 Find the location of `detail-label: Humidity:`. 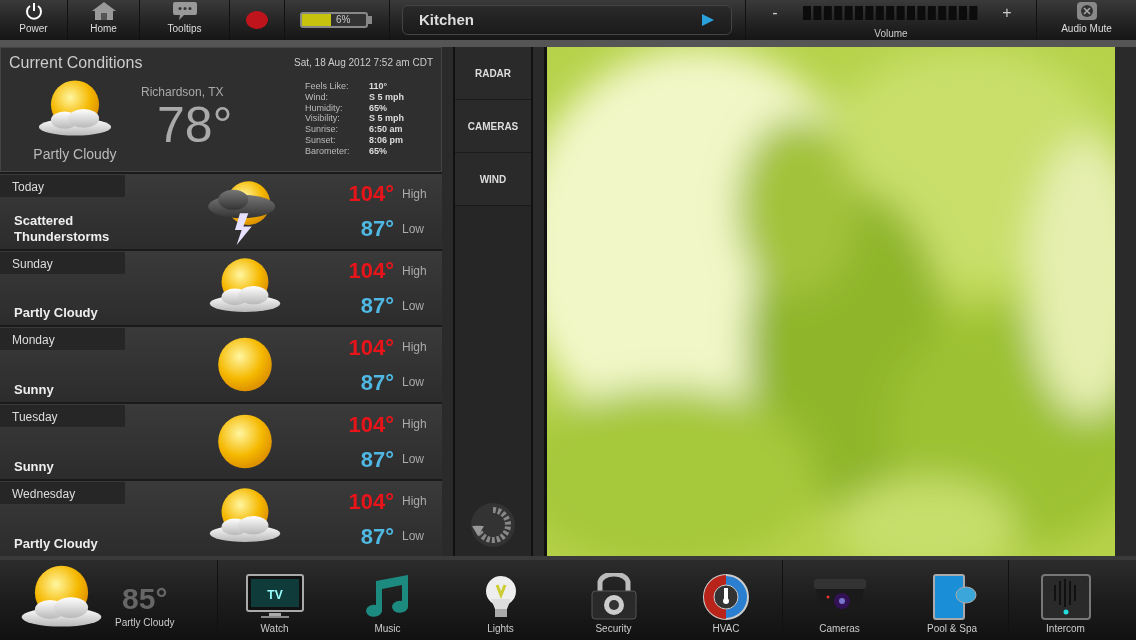

detail-label: Humidity: is located at coordinates (324, 108).